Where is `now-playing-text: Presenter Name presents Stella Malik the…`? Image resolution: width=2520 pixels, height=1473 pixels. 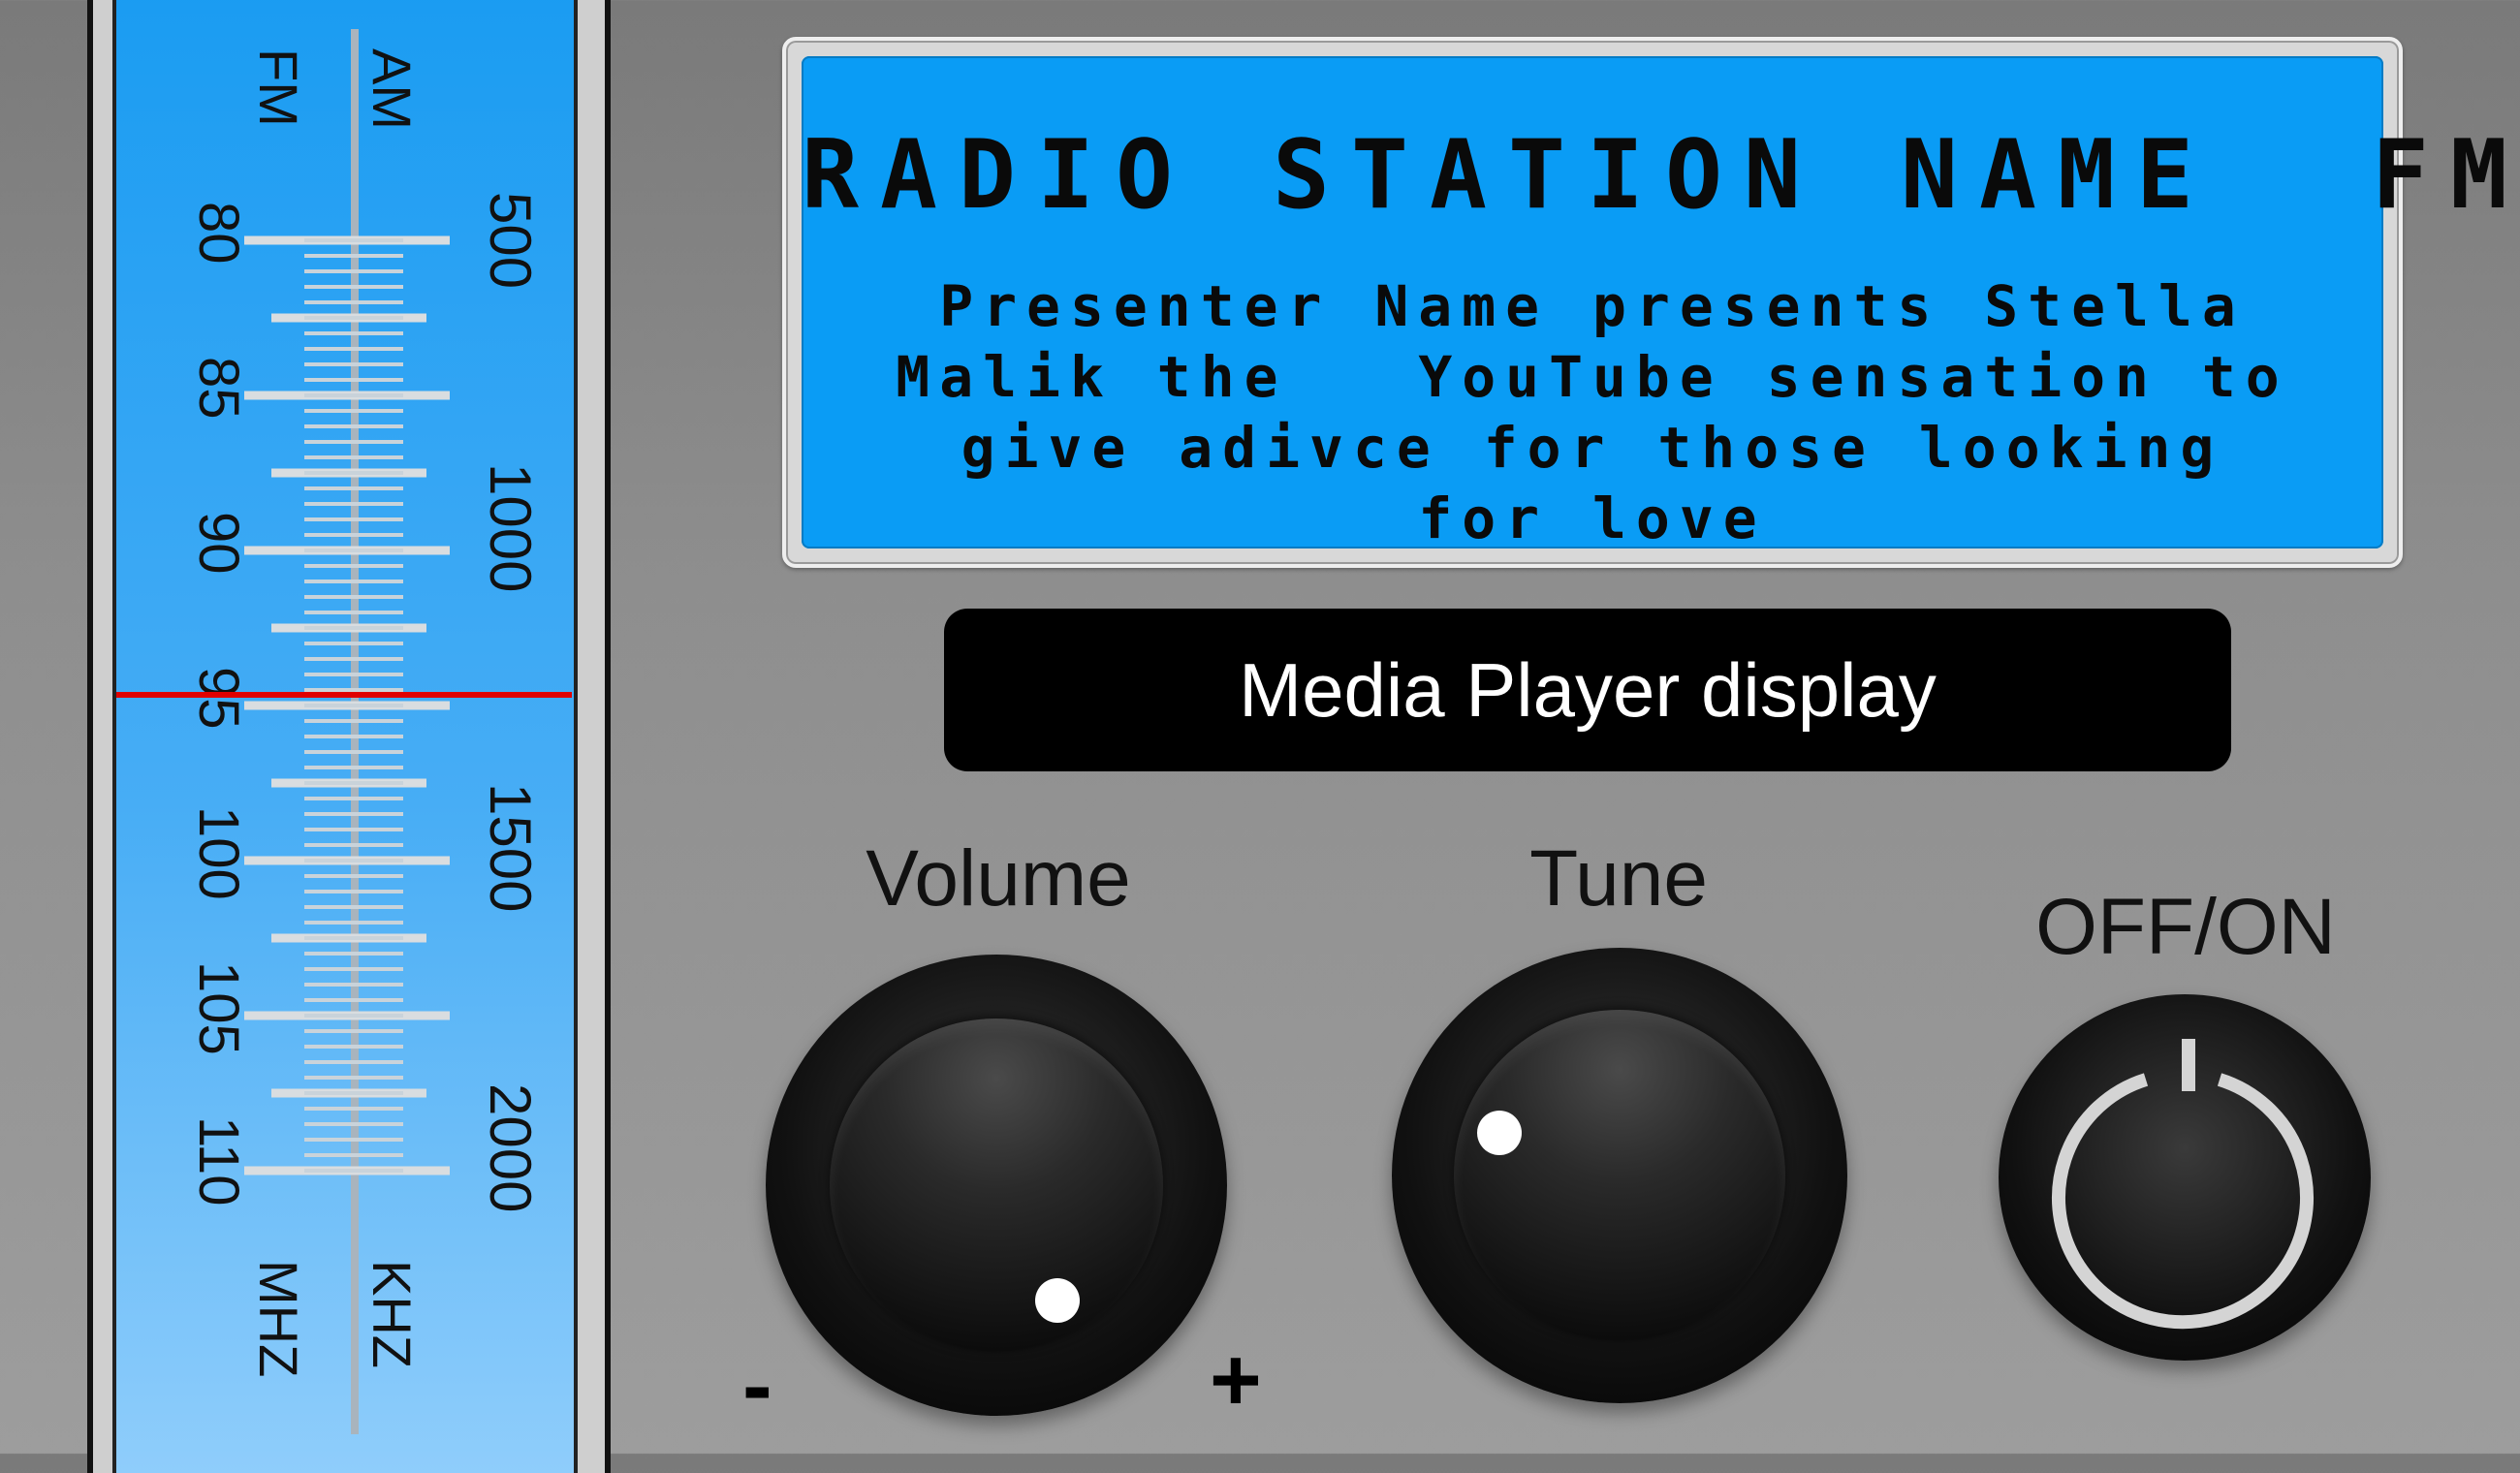 now-playing-text: Presenter Name presents Stella Malik the… is located at coordinates (1592, 412).